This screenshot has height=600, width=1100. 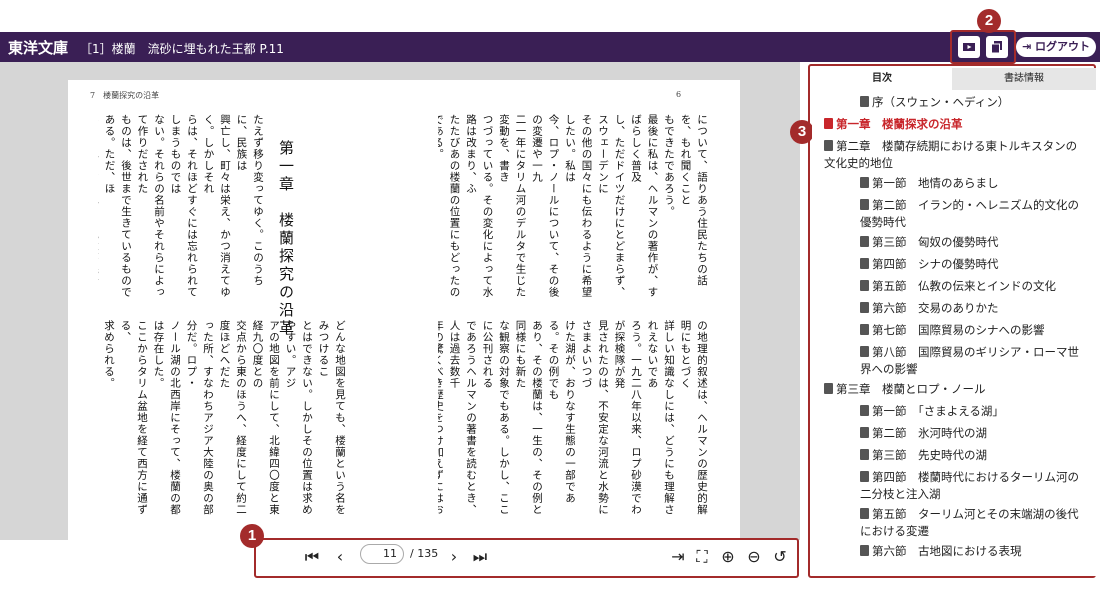 What do you see at coordinates (99, 209) in the screenshot?
I see `text-column: んのまれに、それらの記憶が完全に消えうせてし` at bounding box center [99, 209].